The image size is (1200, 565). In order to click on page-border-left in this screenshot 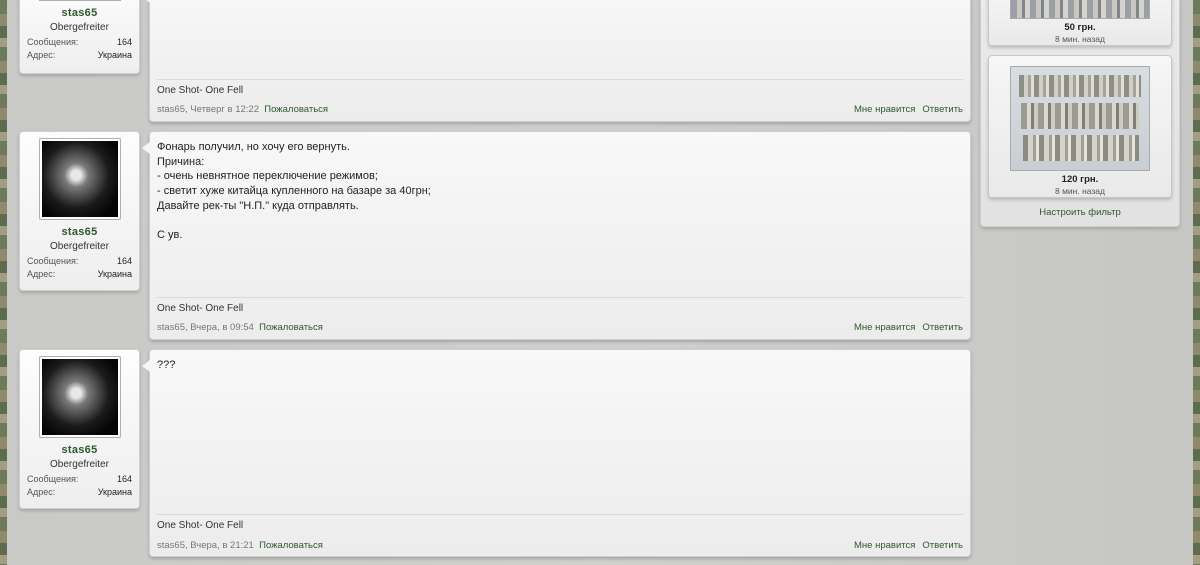, I will do `click(3, 282)`.